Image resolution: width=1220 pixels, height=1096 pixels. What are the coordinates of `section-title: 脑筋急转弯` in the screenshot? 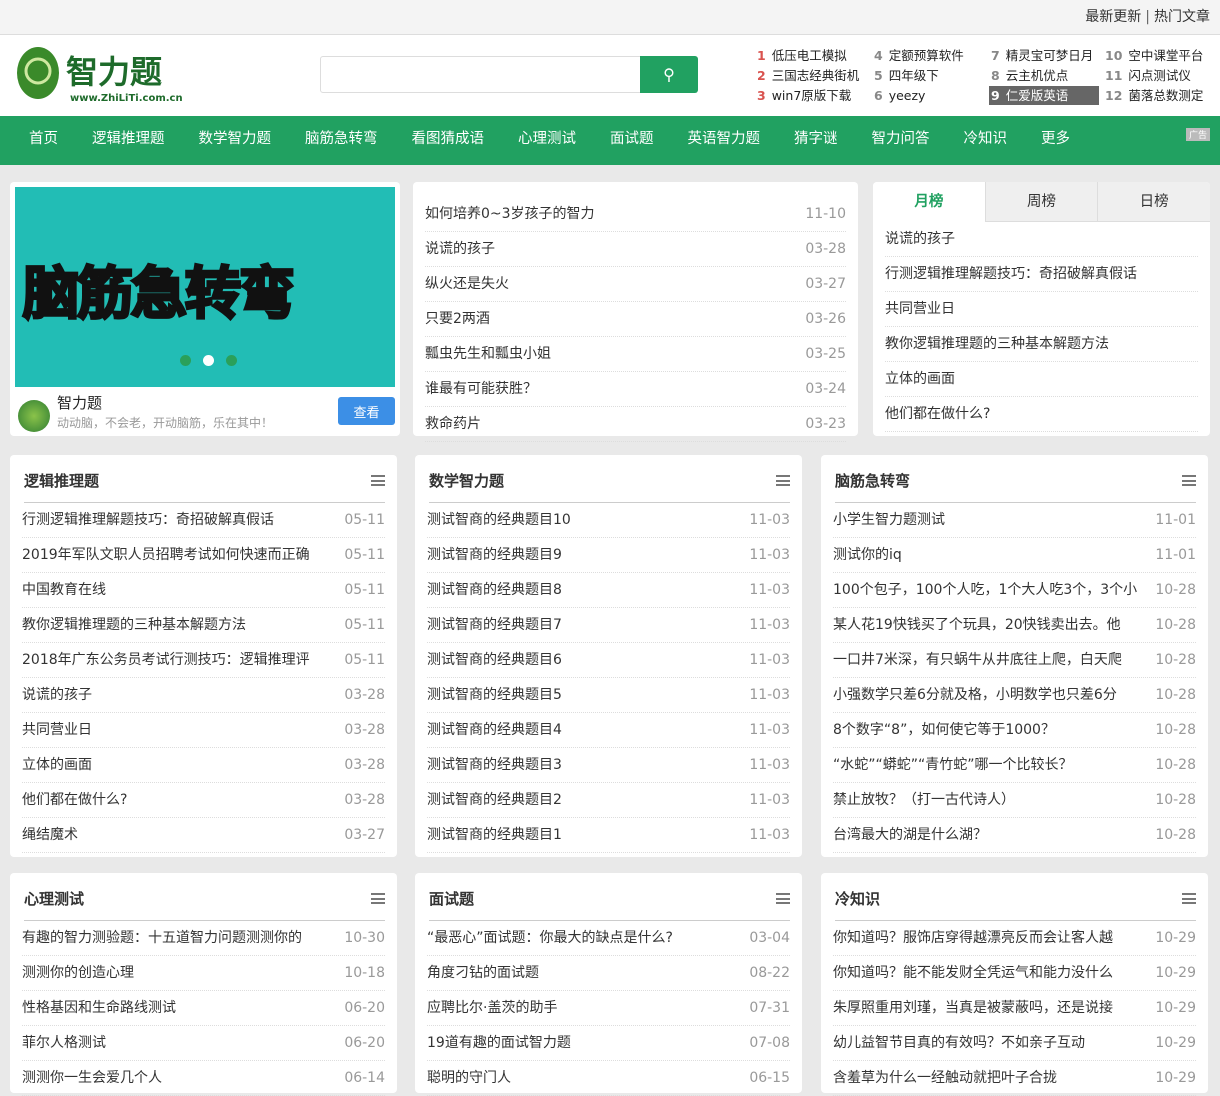 It's located at (872, 480).